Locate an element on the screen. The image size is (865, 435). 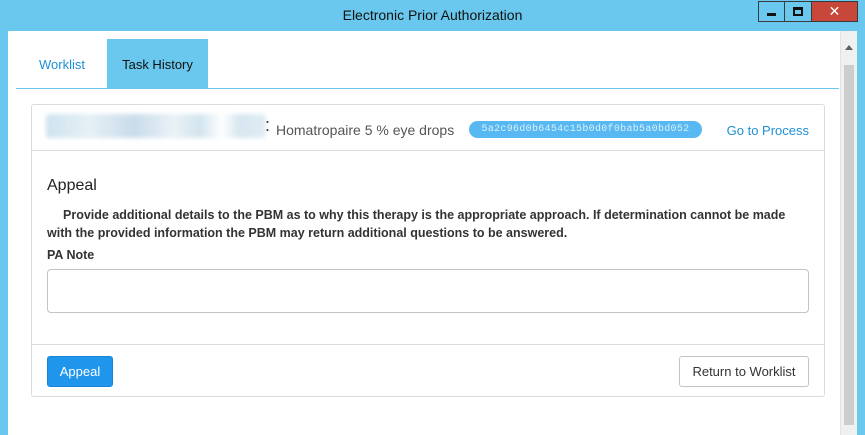
pa-note-input is located at coordinates (428, 291).